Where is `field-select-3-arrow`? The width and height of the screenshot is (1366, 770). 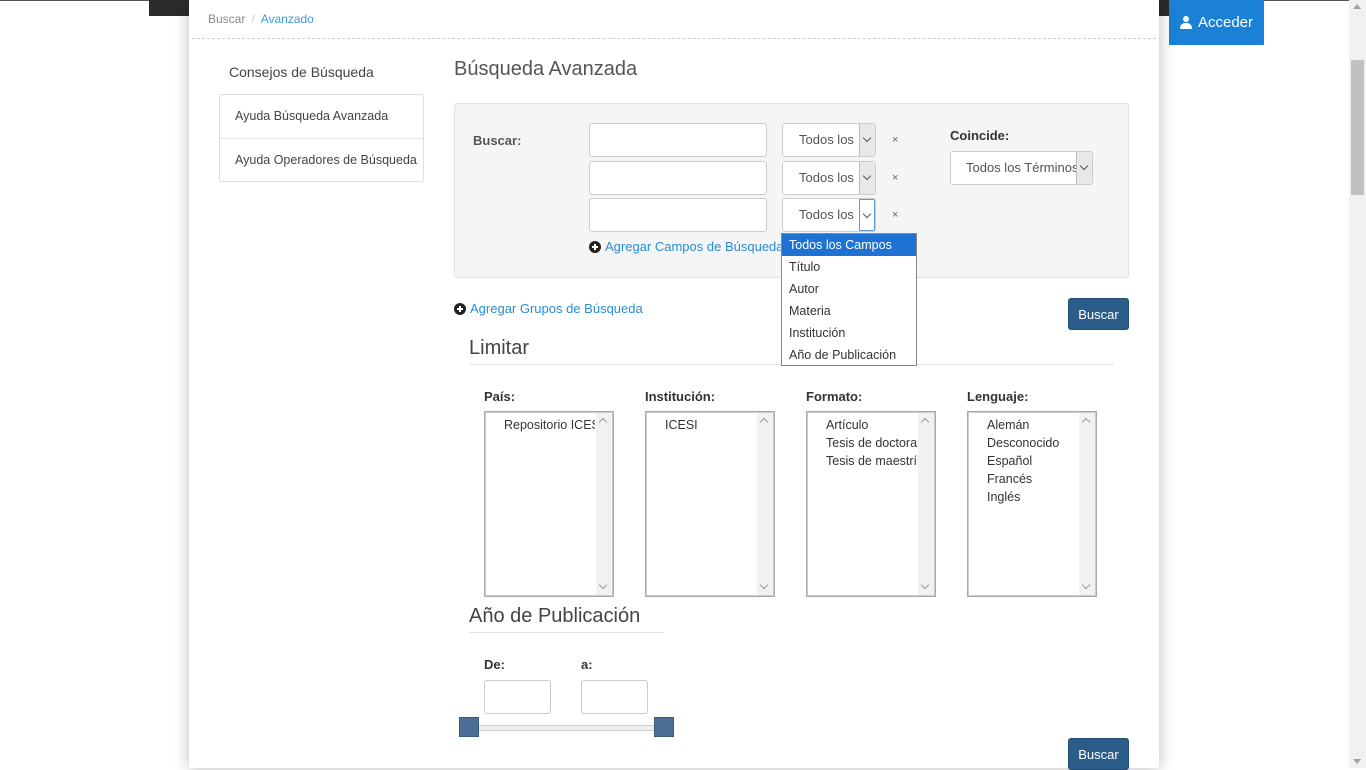 field-select-3-arrow is located at coordinates (867, 215).